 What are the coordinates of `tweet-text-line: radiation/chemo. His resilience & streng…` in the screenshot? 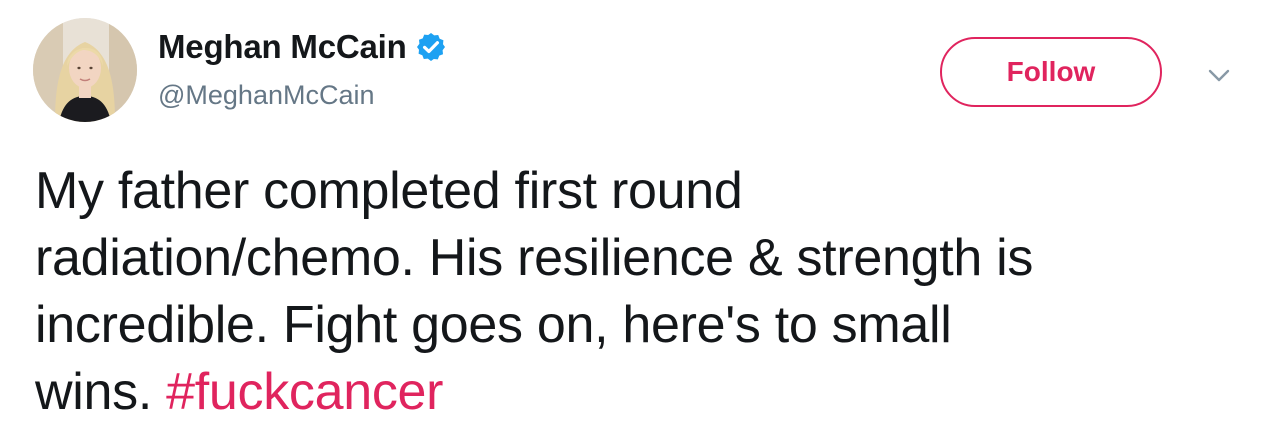 It's located at (534, 258).